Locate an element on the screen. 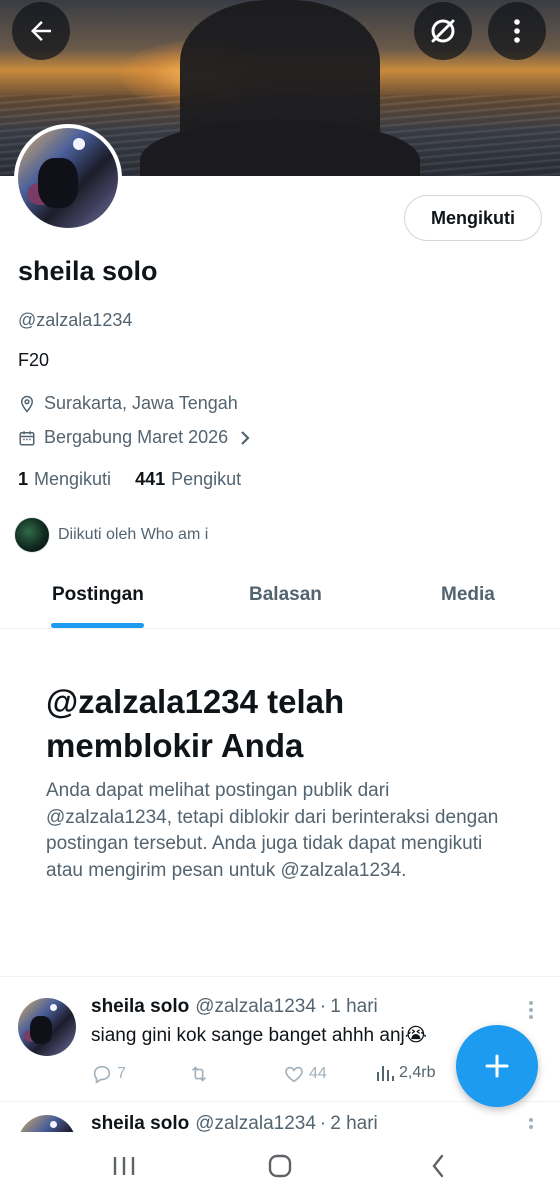 This screenshot has width=560, height=1200. retweet-button is located at coordinates (201, 1074).